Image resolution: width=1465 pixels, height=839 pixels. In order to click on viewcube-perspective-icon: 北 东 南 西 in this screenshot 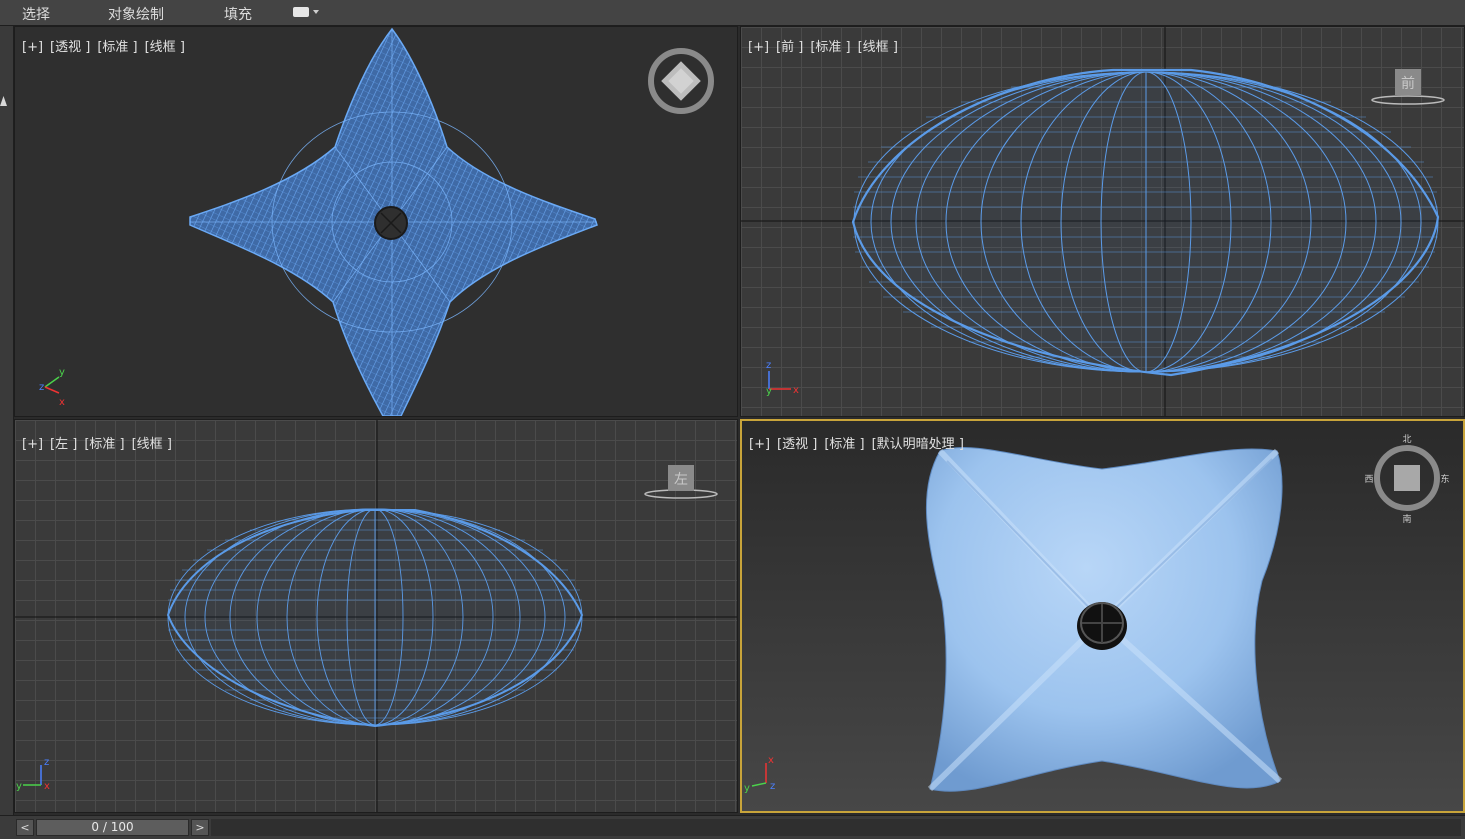, I will do `click(1406, 479)`.